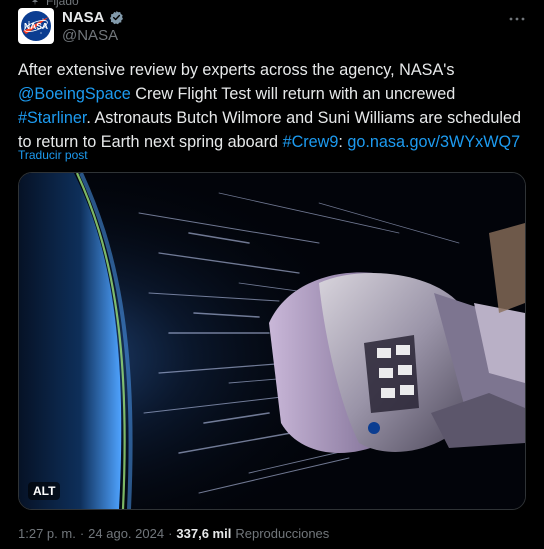 This screenshot has height=549, width=544. What do you see at coordinates (83, 17) in the screenshot?
I see `author-display-name: NASA` at bounding box center [83, 17].